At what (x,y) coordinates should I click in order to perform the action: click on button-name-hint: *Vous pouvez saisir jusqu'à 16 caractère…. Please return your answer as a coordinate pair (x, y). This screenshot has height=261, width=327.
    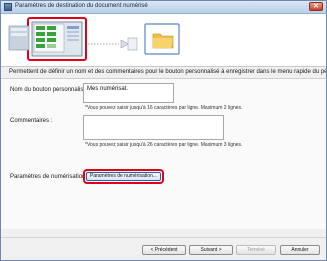
    Looking at the image, I should click on (164, 108).